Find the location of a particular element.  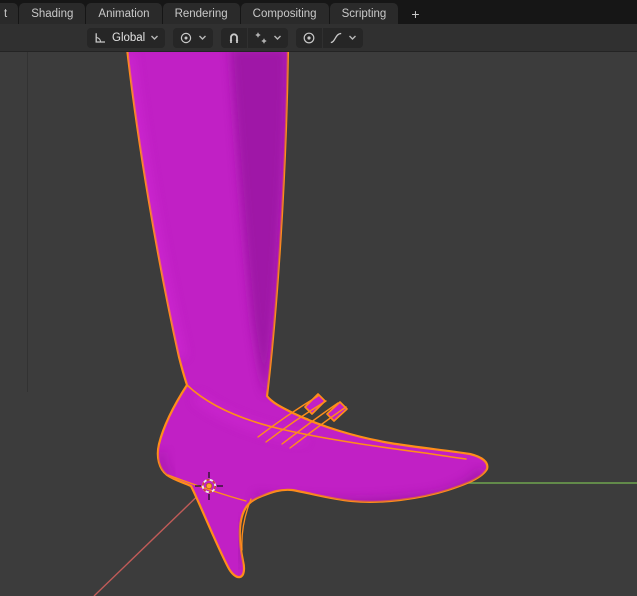

pivot-point-icon is located at coordinates (186, 38).